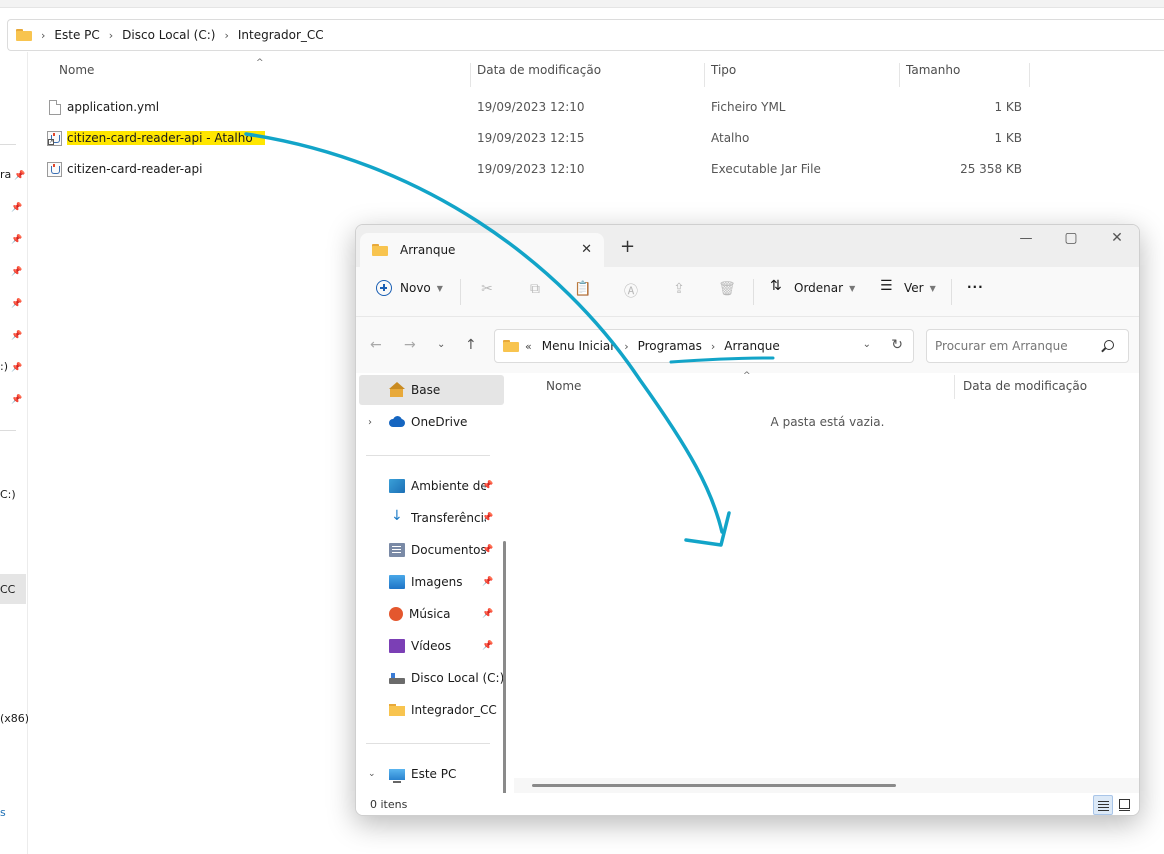  Describe the element at coordinates (376, 345) in the screenshot. I see `back-arrow-icon: ←` at that location.